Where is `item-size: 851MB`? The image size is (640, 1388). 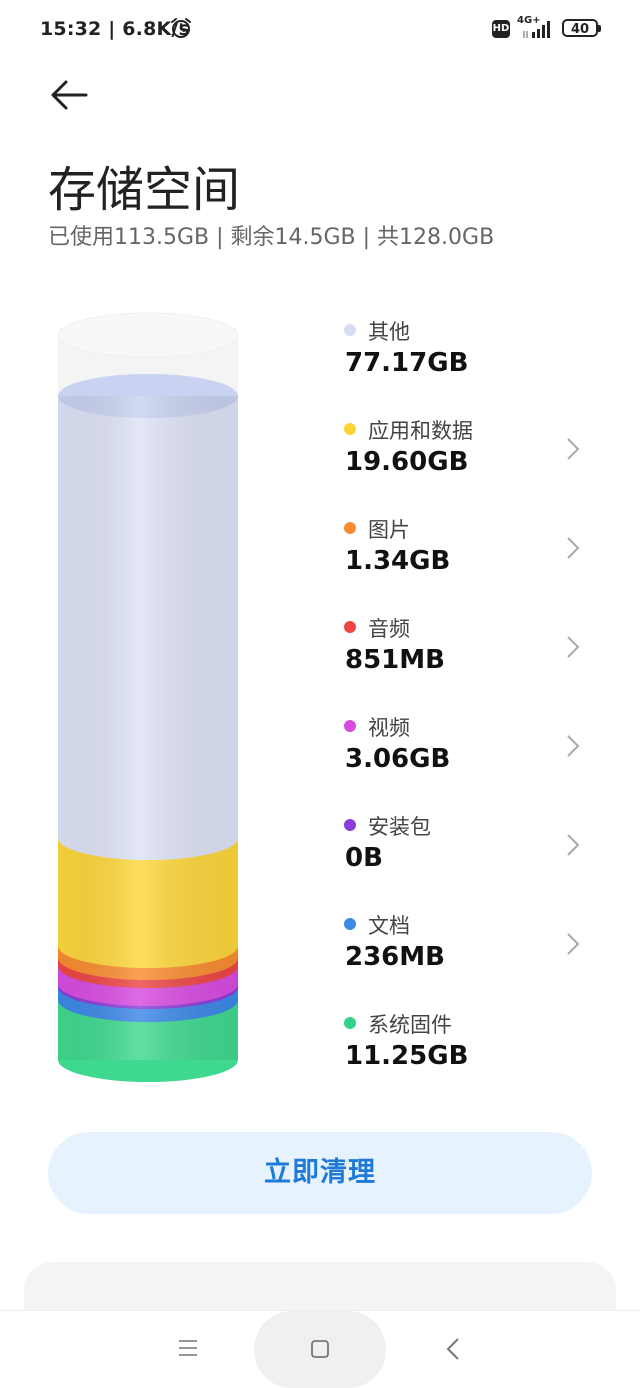
item-size: 851MB is located at coordinates (395, 660).